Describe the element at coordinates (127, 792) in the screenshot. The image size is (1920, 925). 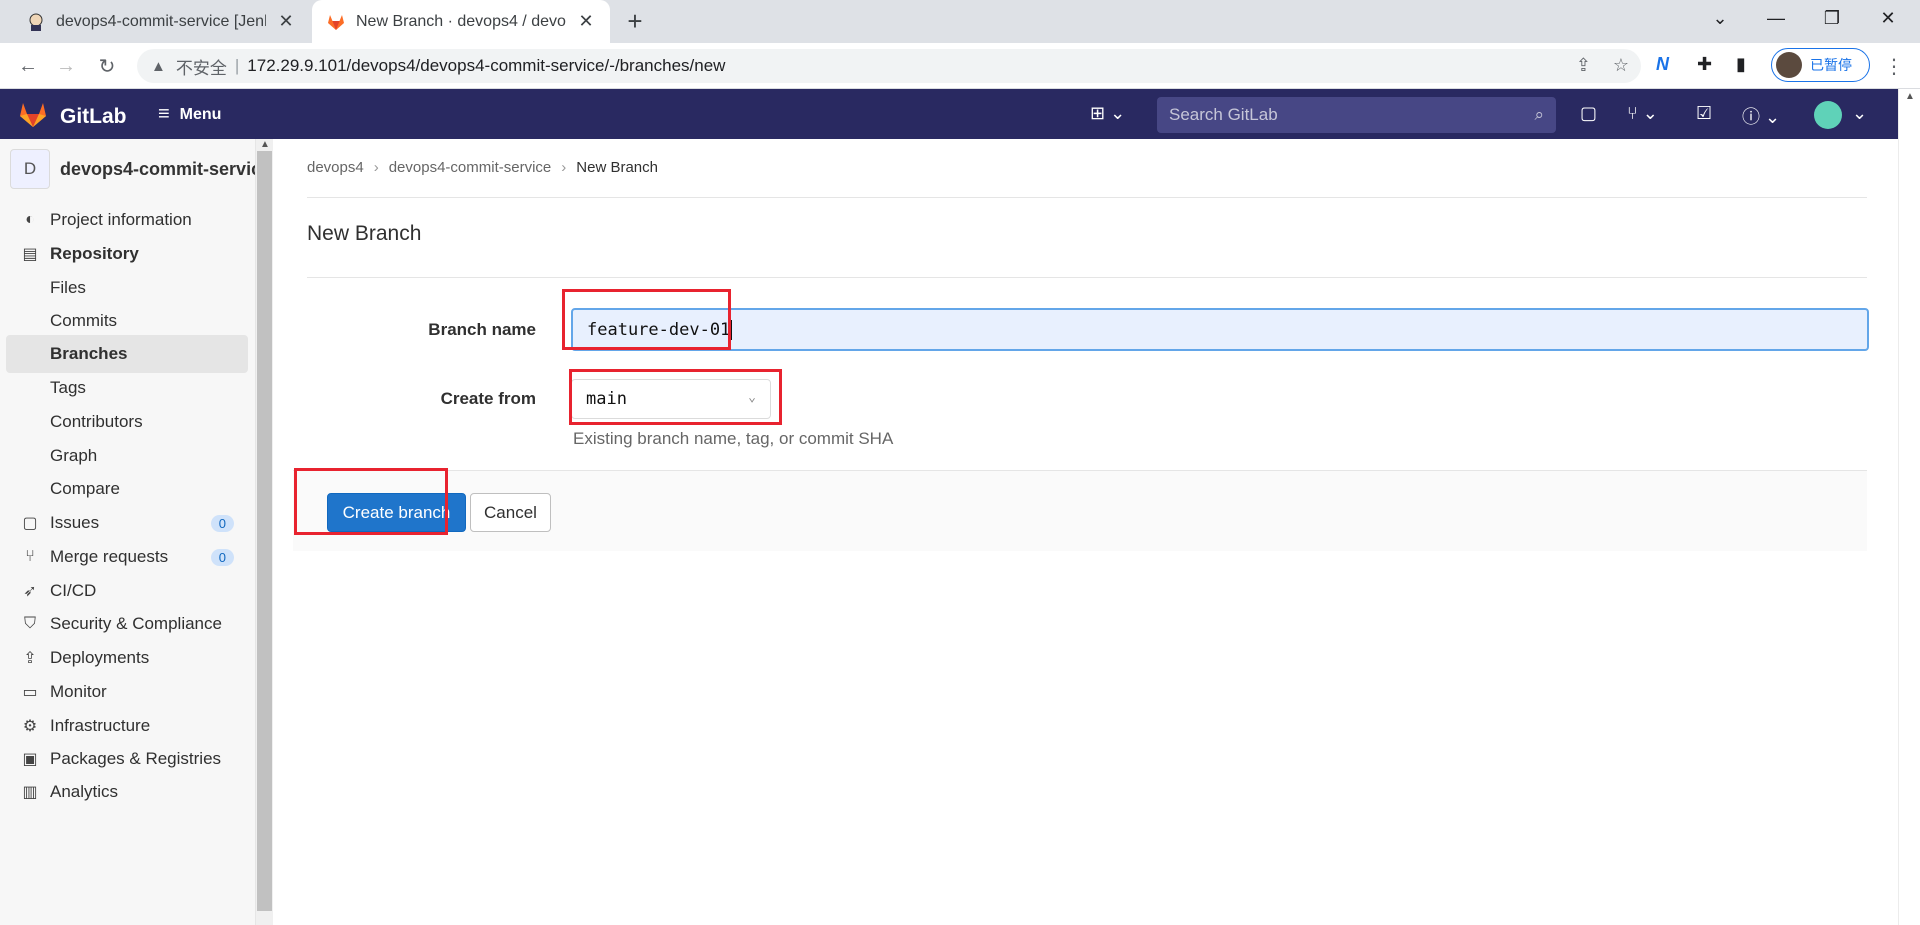
I see `sidebar-item-analytics: ▥ Analytics` at that location.